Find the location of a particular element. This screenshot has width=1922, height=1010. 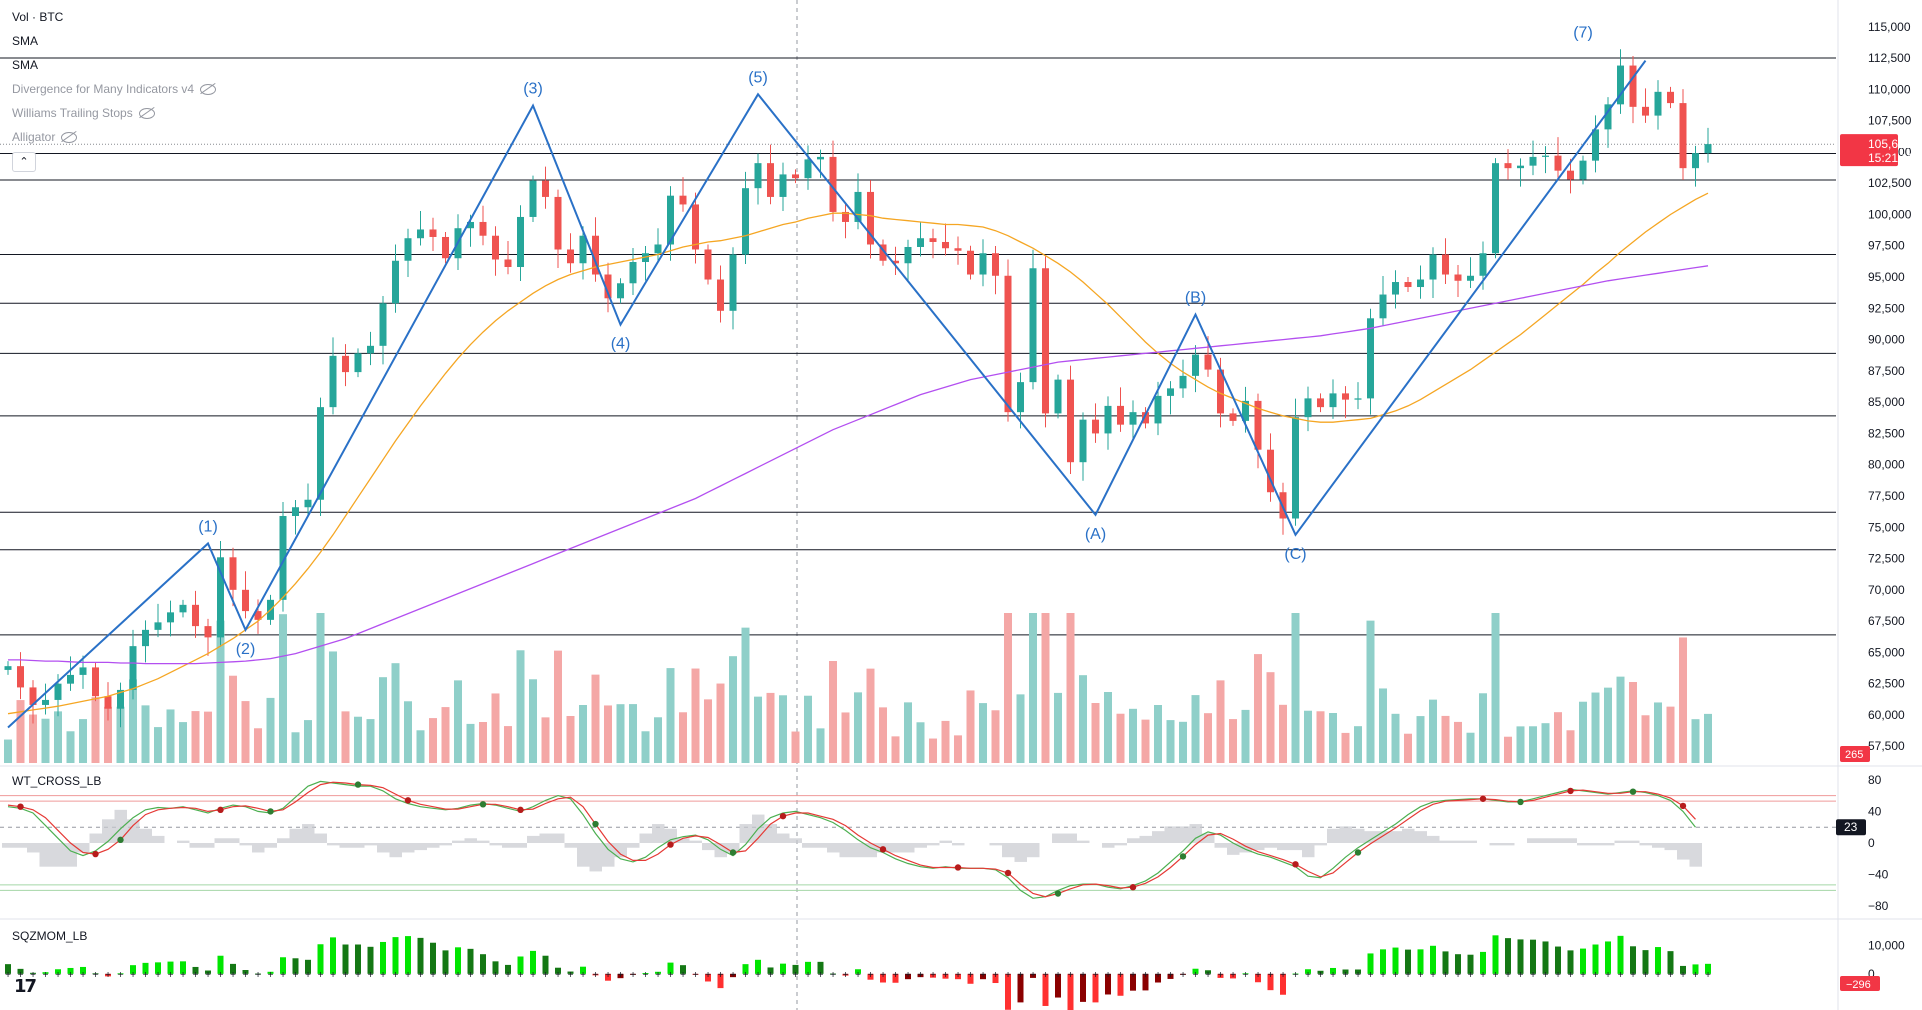

tradingview-logo-icon: 17 is located at coordinates (25, 986).